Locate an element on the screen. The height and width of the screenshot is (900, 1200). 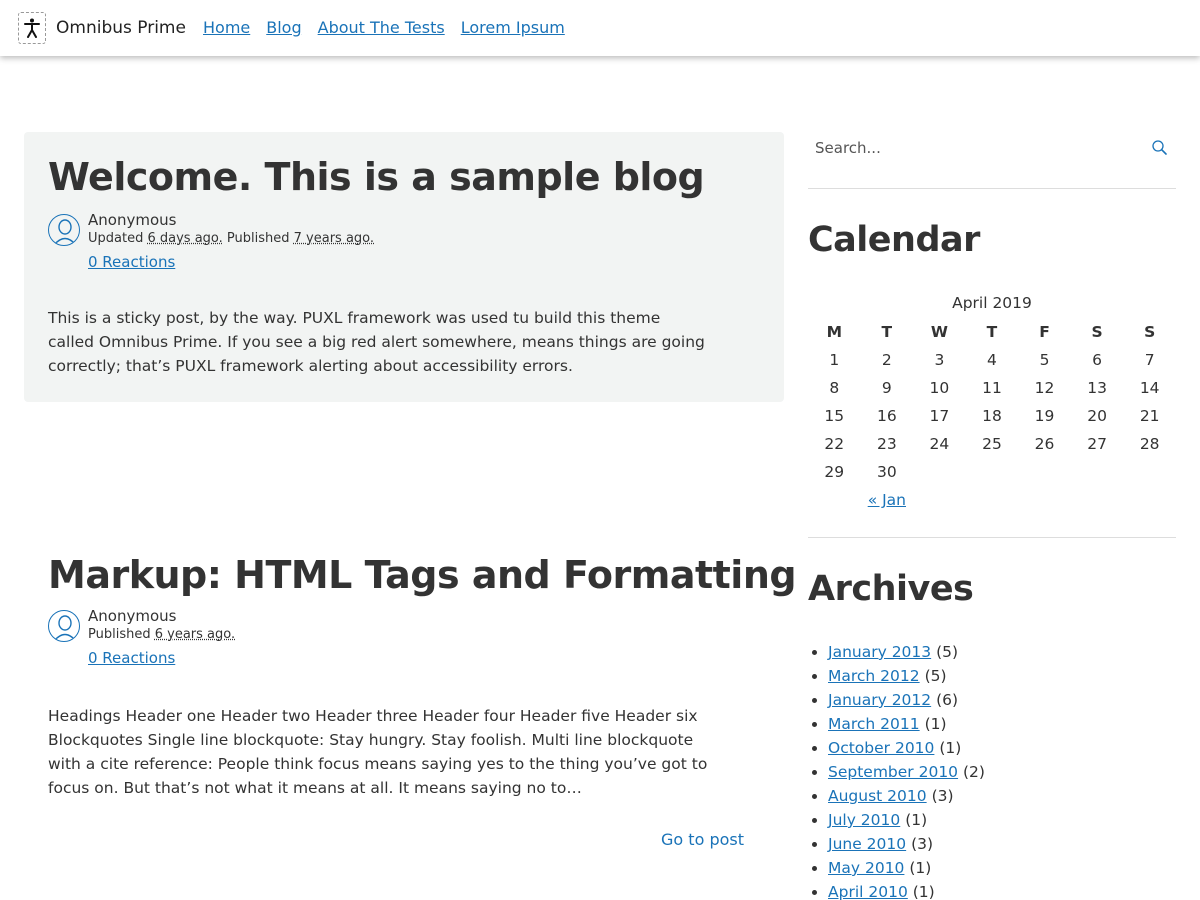
calendar-day: 21 is located at coordinates (1149, 416).